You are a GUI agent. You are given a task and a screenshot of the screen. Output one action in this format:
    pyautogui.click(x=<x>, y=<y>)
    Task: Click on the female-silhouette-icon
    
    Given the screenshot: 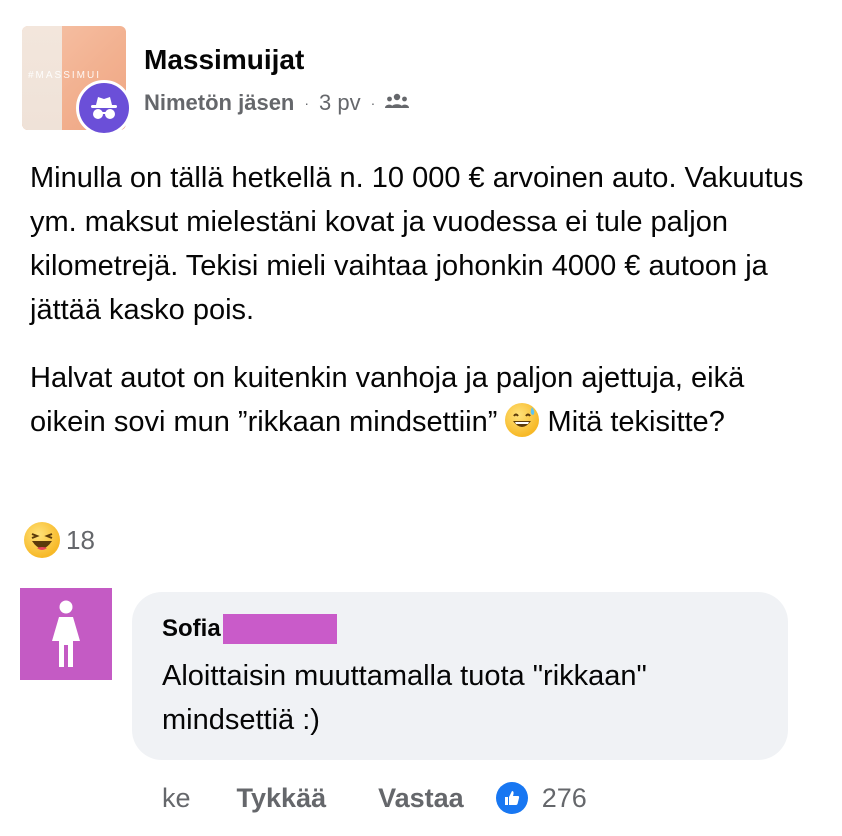 What is the action you would take?
    pyautogui.click(x=66, y=633)
    